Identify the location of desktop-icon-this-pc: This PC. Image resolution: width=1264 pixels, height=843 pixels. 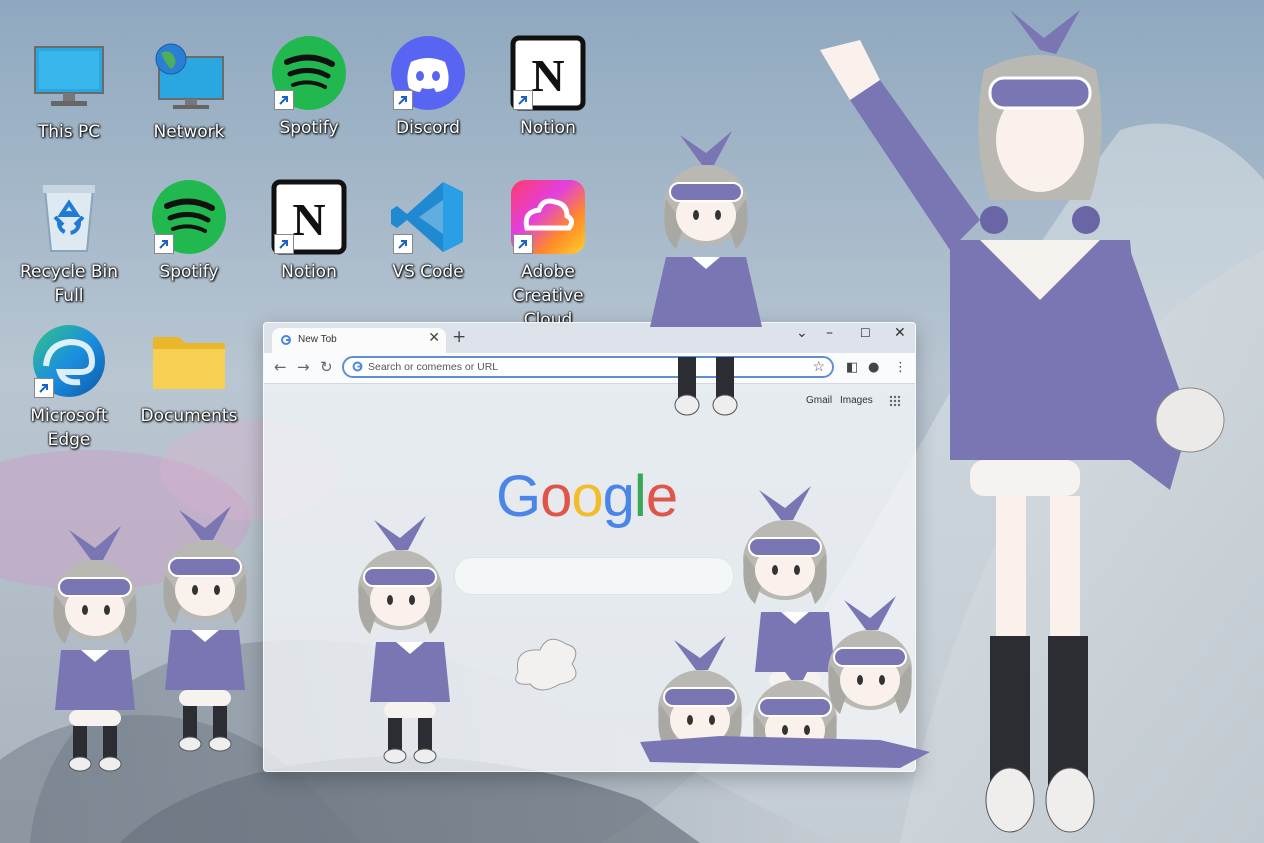
(69, 91).